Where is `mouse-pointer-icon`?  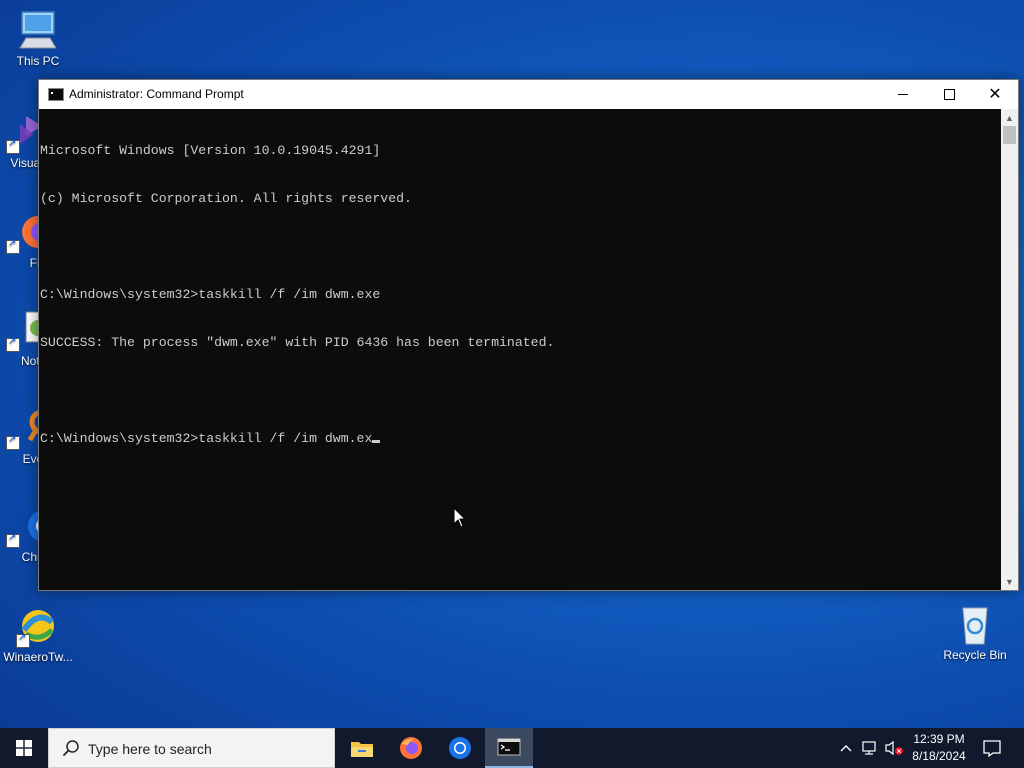
mouse-pointer-icon is located at coordinates (460, 520).